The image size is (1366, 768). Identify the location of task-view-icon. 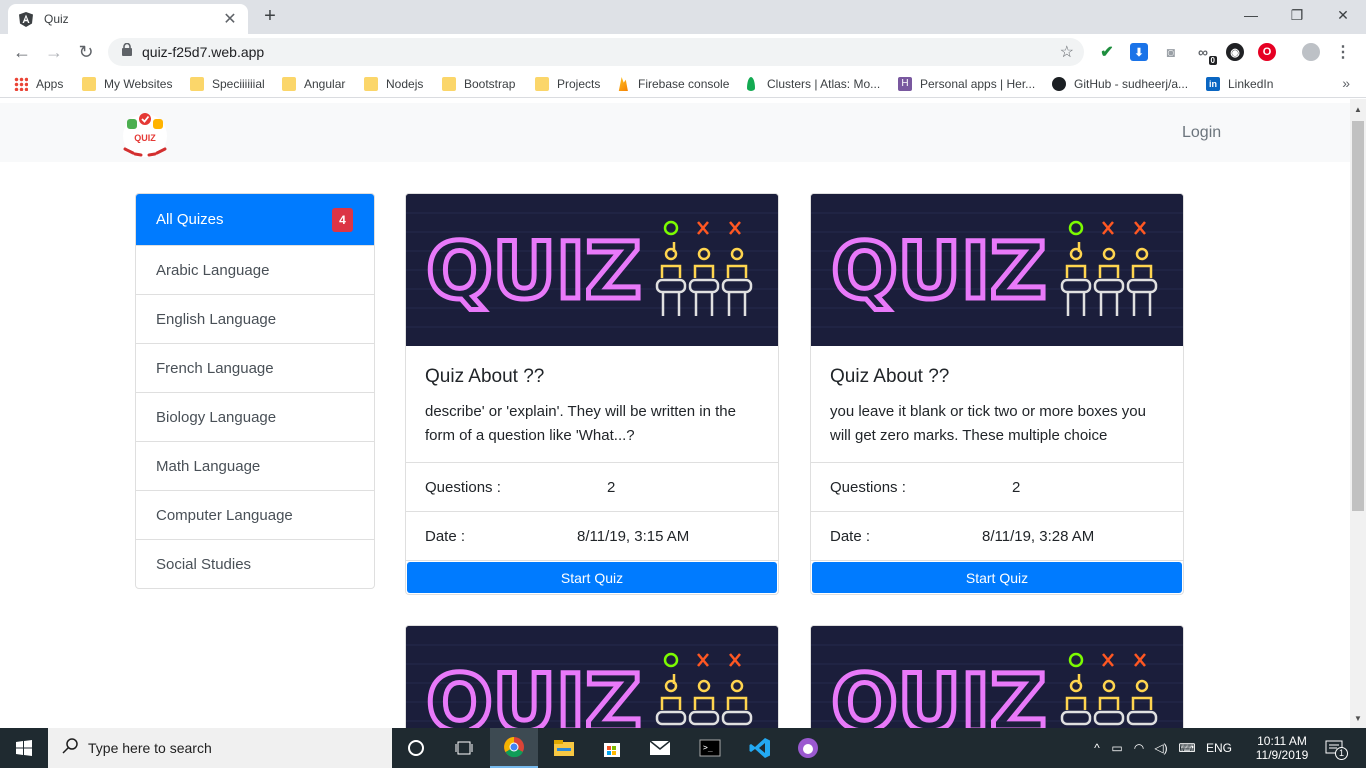
(464, 748).